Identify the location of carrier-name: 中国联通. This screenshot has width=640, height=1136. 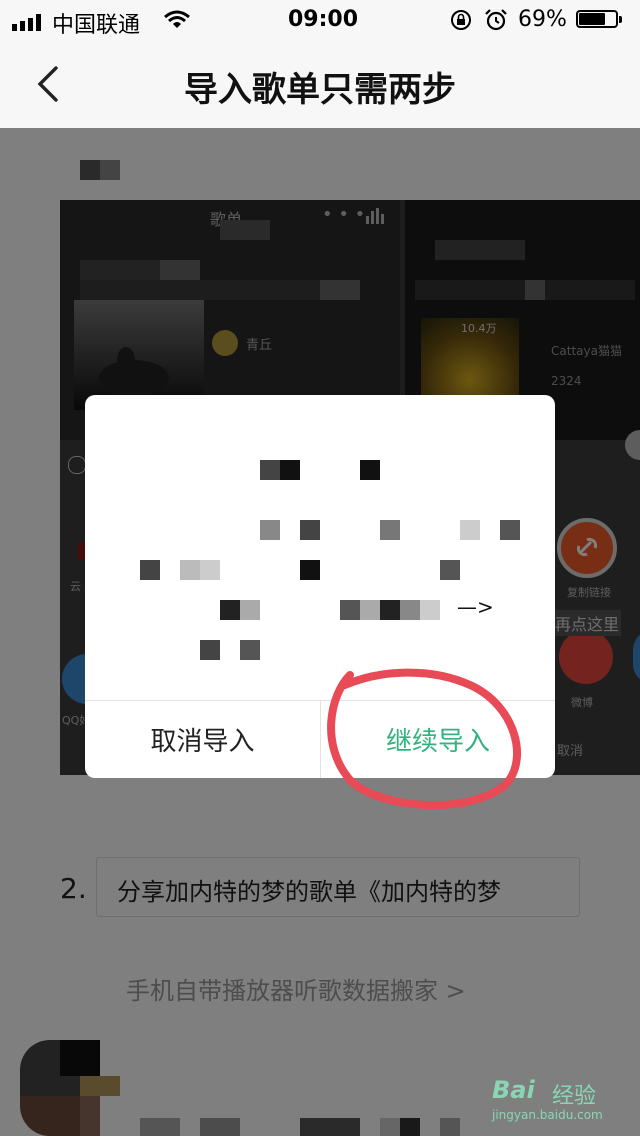
(96, 25).